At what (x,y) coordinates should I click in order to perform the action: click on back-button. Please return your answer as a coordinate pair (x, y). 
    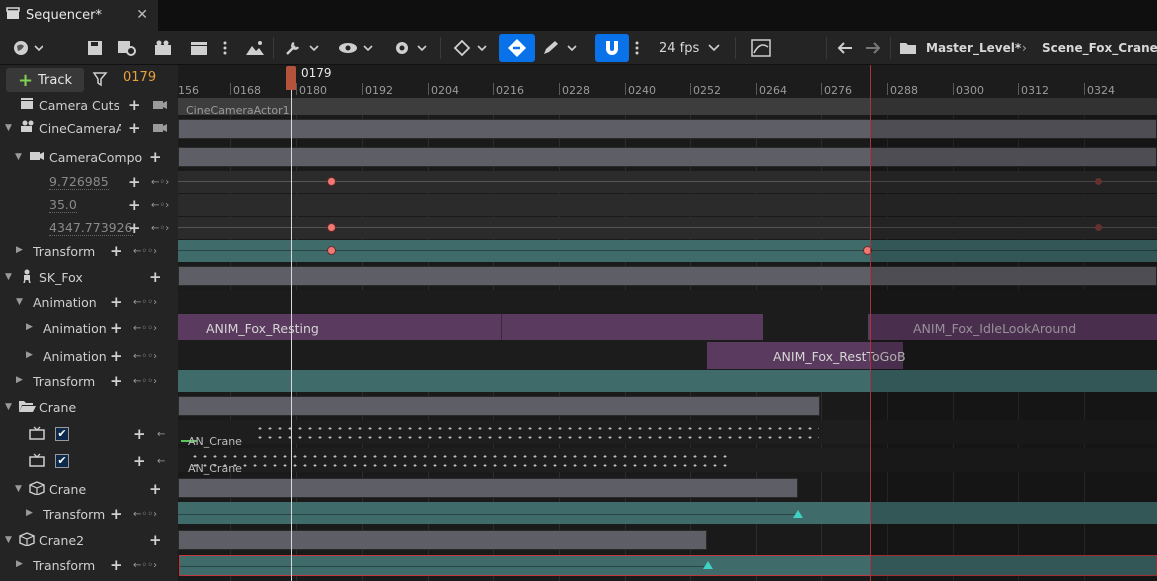
    Looking at the image, I should click on (845, 48).